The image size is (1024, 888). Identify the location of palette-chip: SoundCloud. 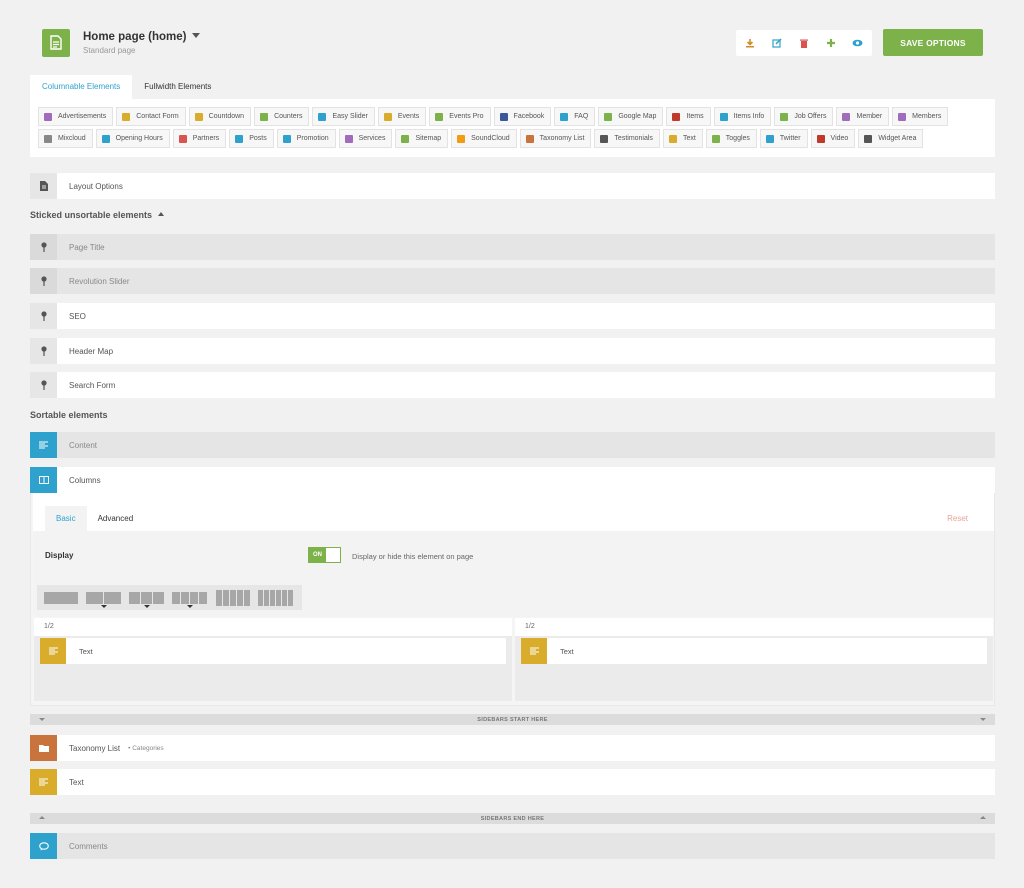
(484, 138).